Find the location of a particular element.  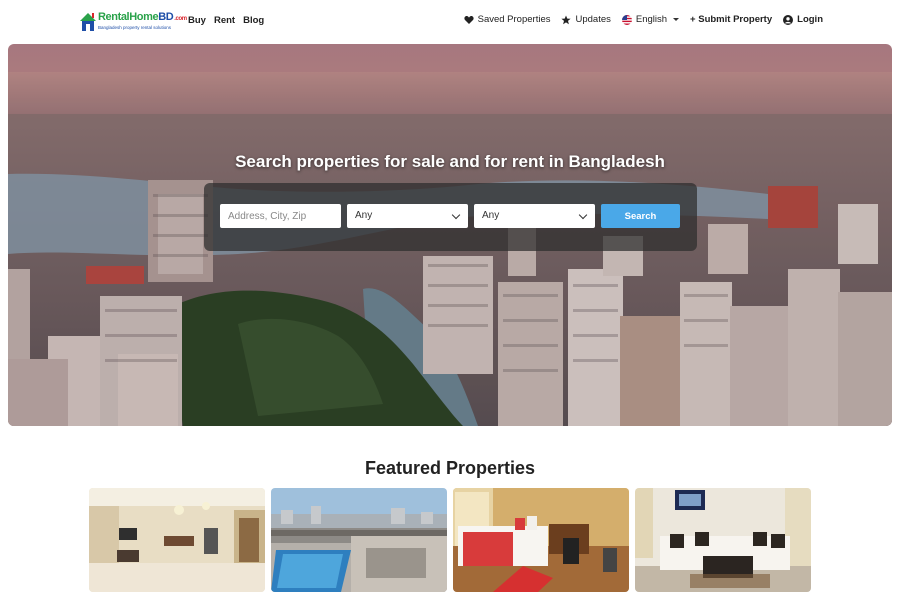

bedroom-photo is located at coordinates (541, 540).